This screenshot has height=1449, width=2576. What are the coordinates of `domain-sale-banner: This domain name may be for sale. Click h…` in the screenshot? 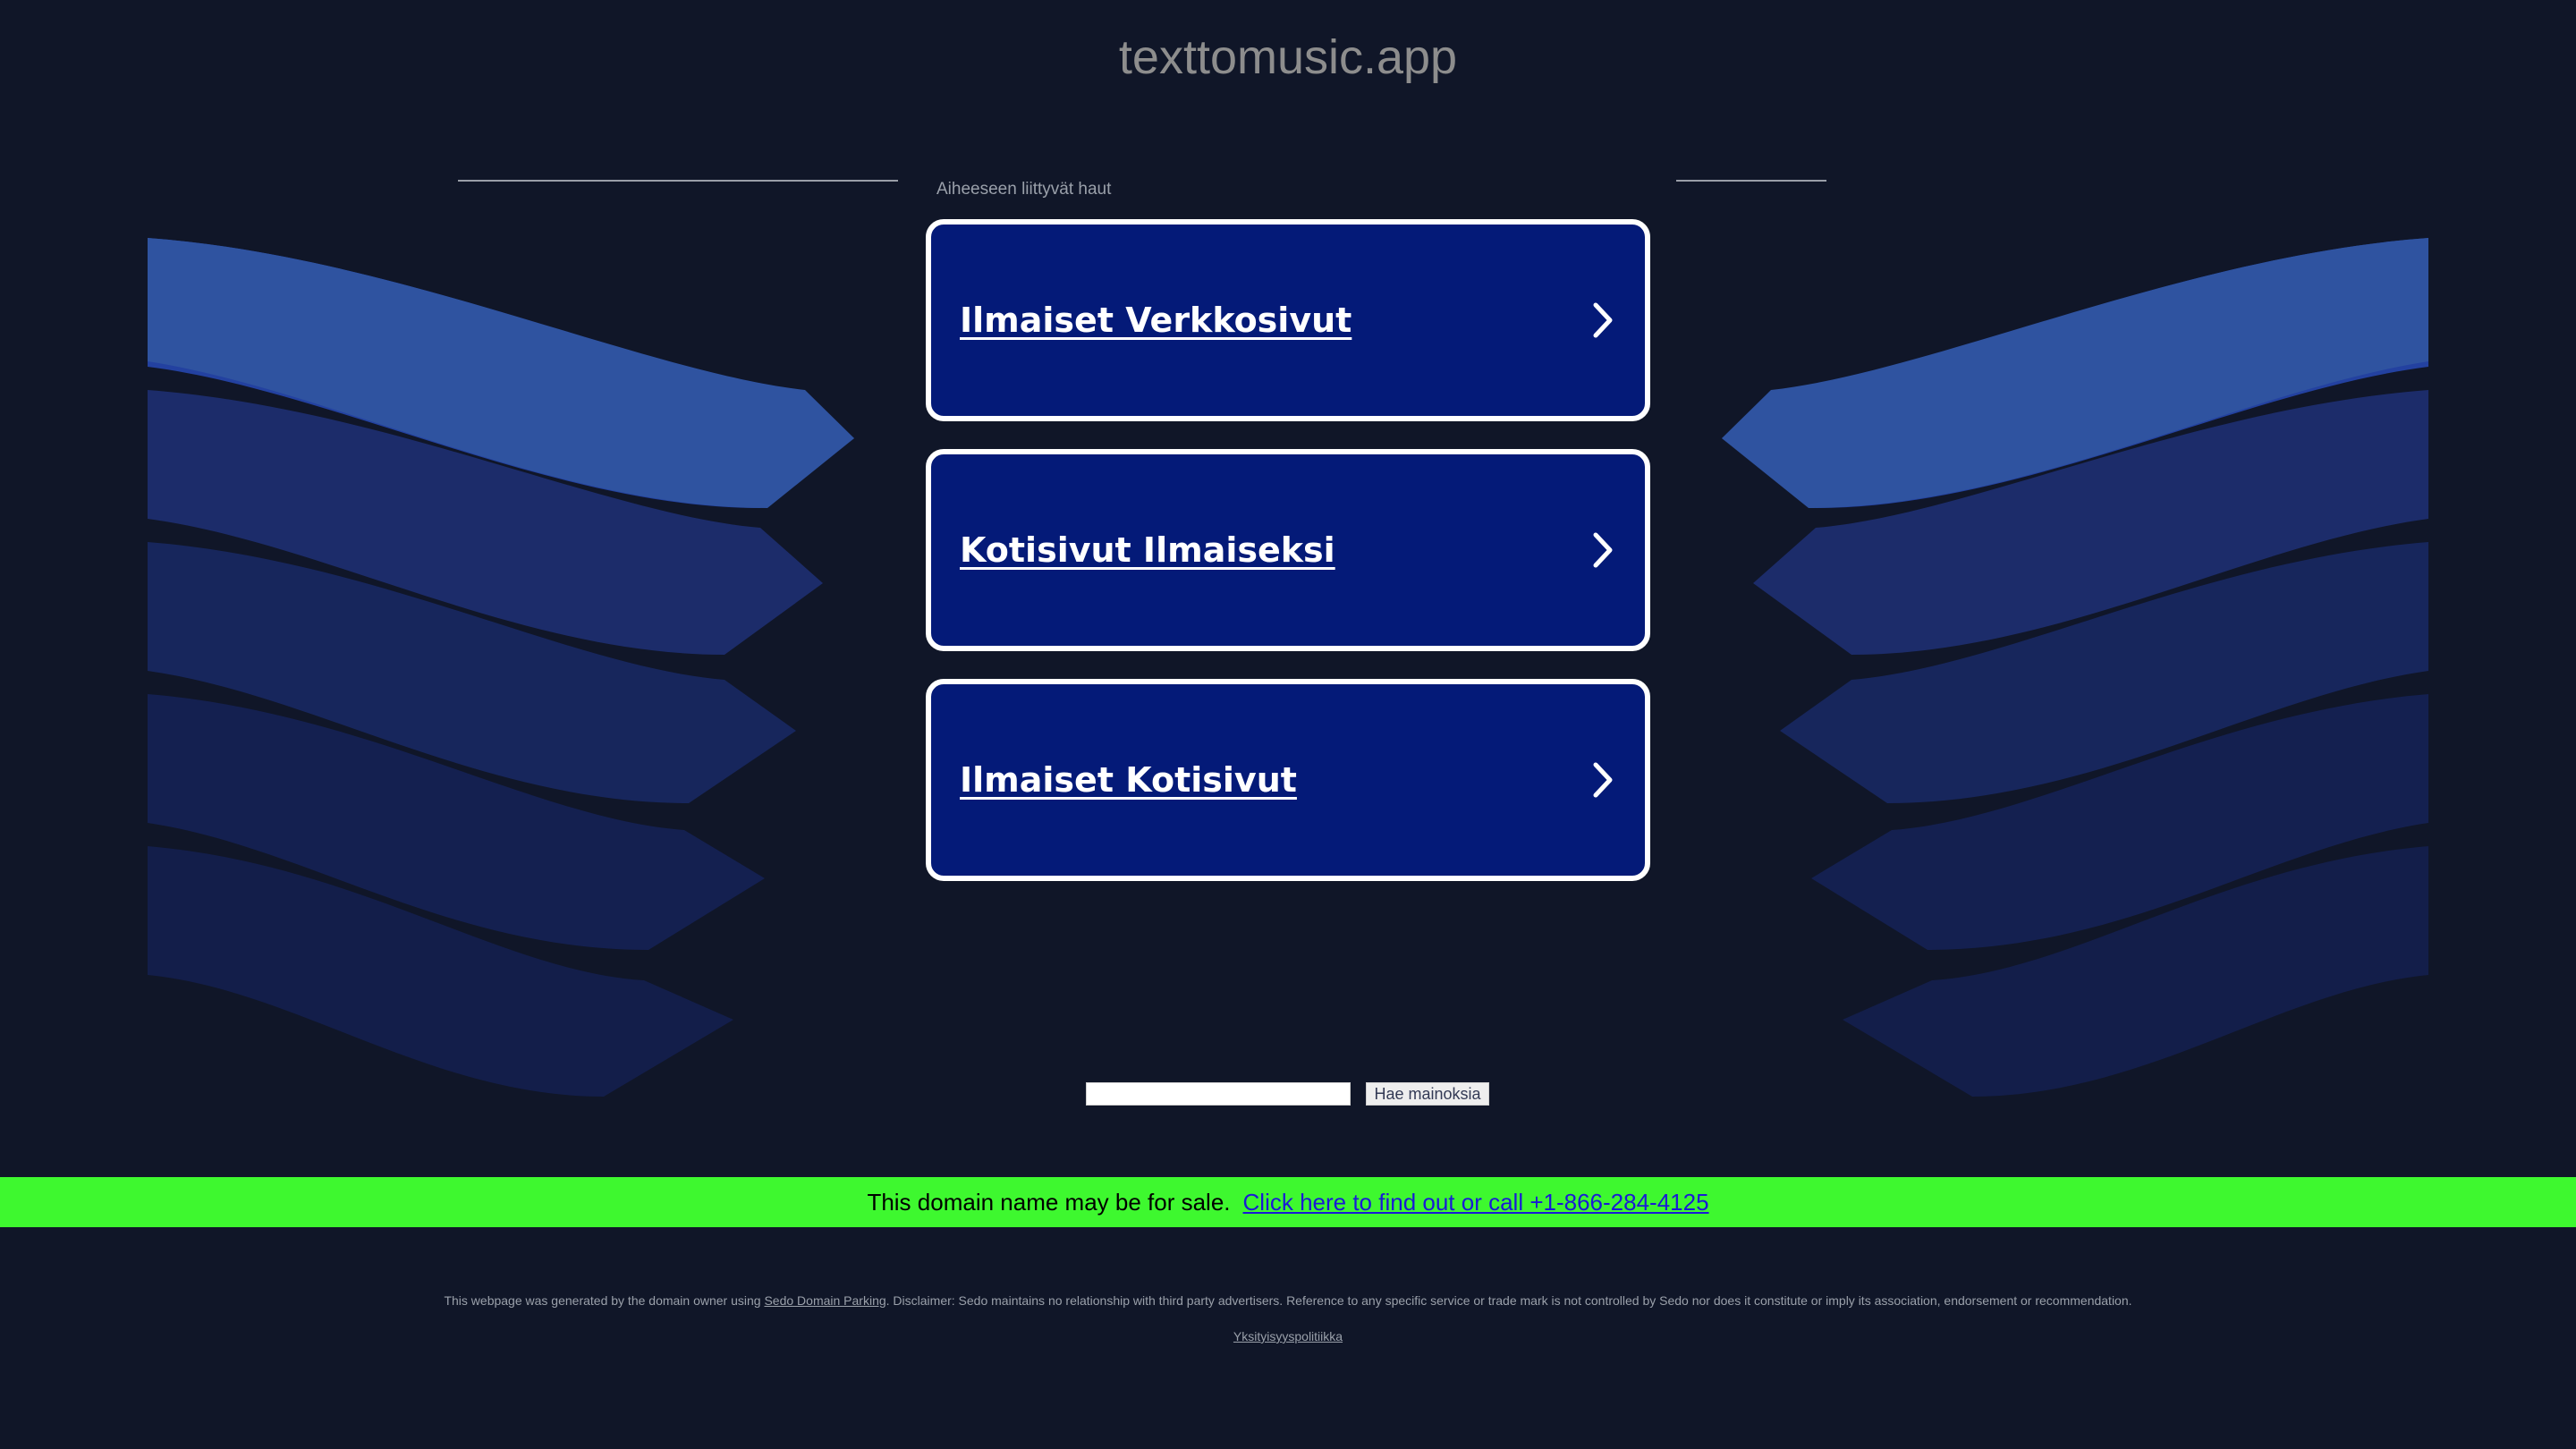 It's located at (1288, 1202).